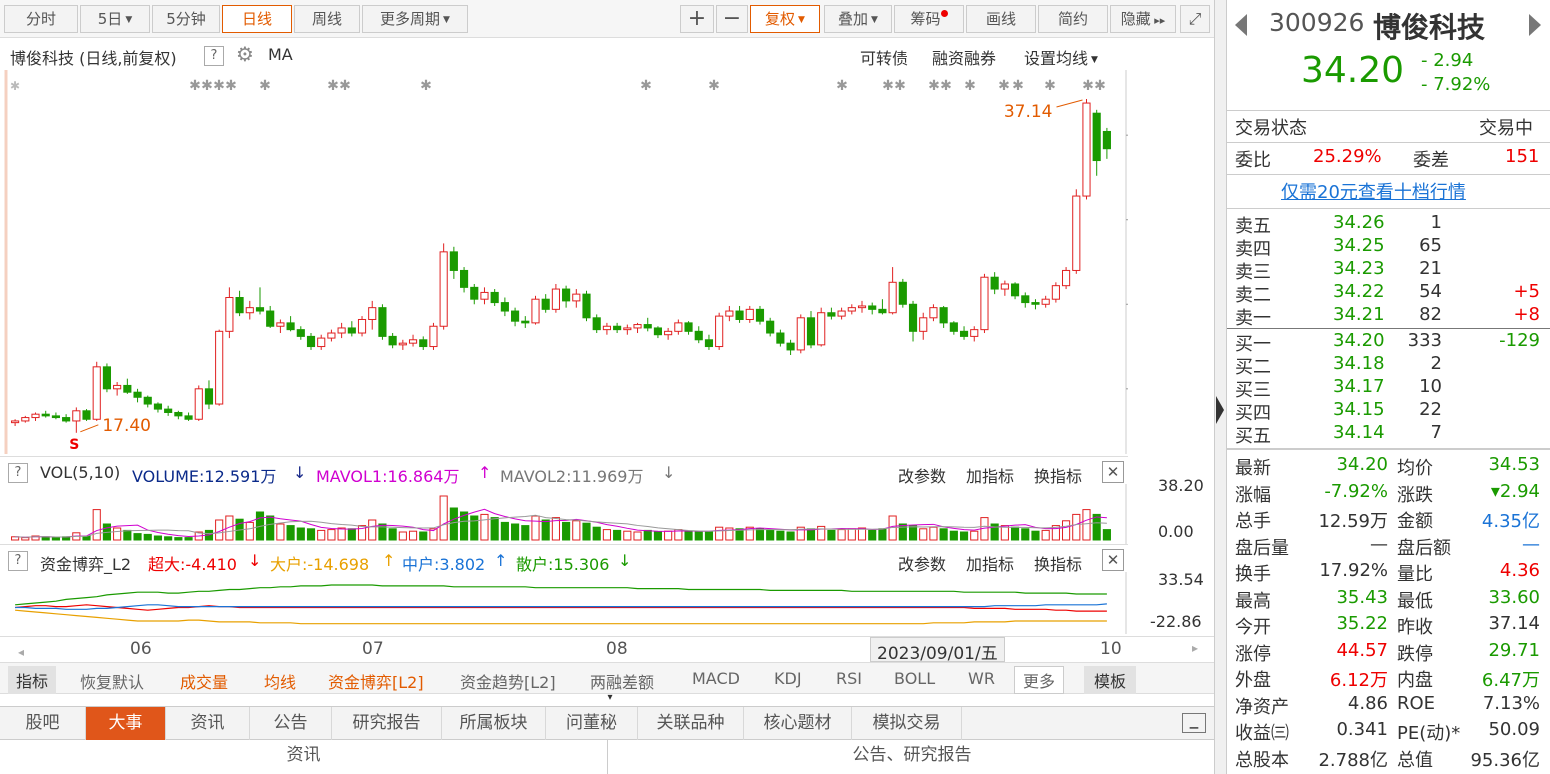 This screenshot has height=774, width=1550. Describe the element at coordinates (18, 472) in the screenshot. I see `volume-help-button: ?` at that location.